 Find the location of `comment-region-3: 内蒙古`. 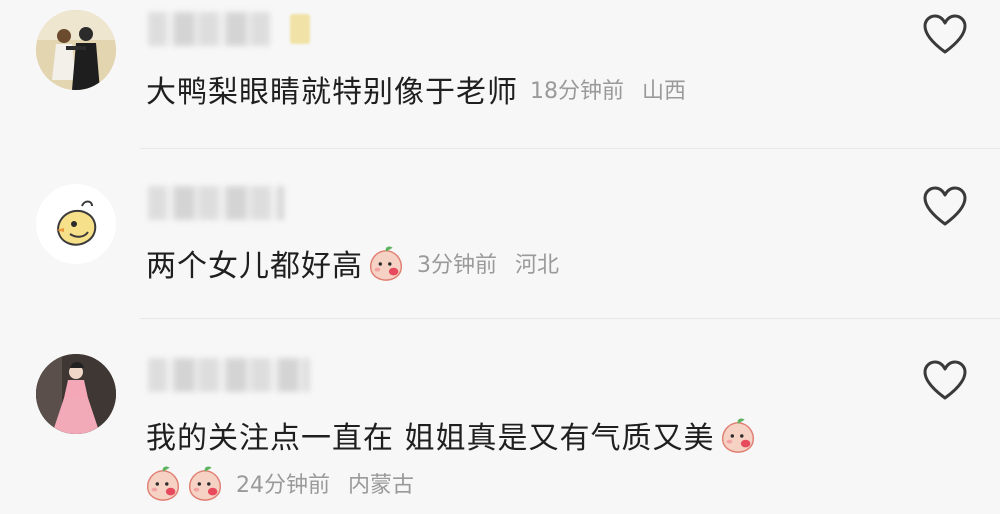

comment-region-3: 内蒙古 is located at coordinates (381, 485).